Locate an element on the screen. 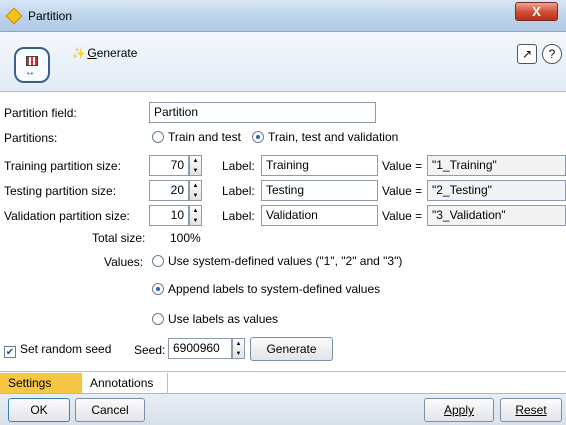  seed-label: Seed: is located at coordinates (150, 350).